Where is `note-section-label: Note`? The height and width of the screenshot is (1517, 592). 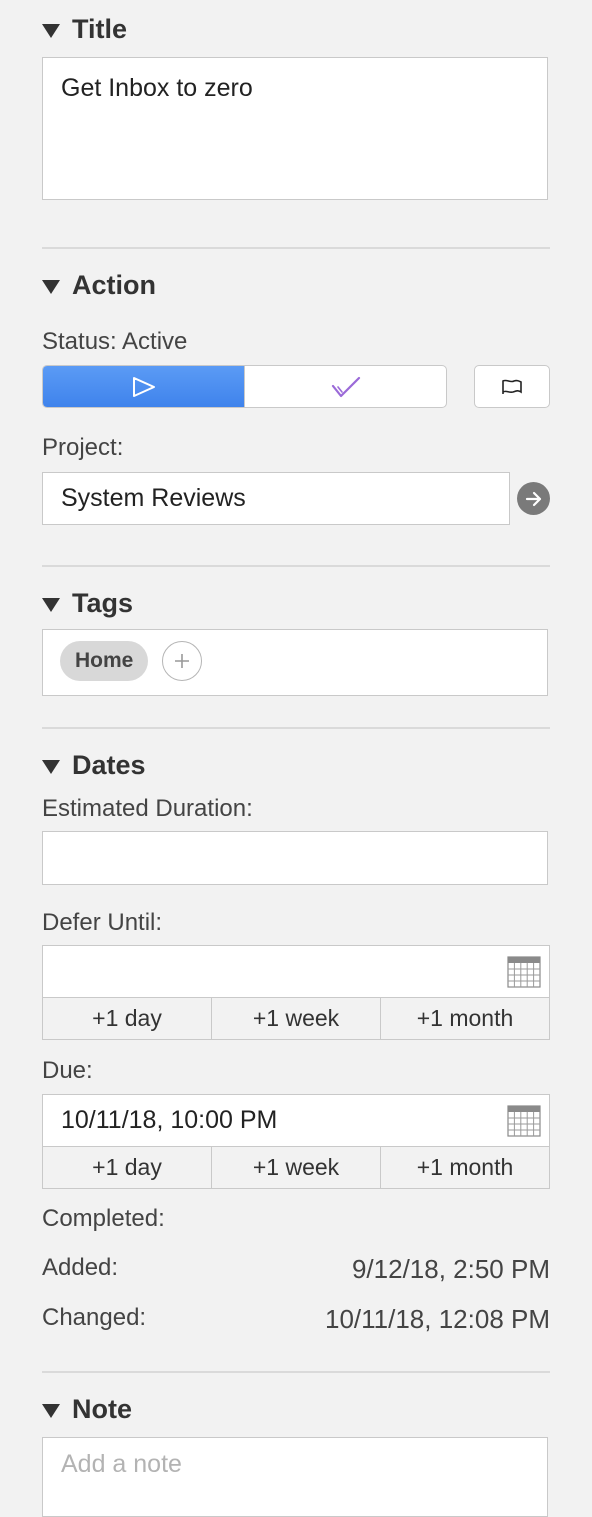 note-section-label: Note is located at coordinates (102, 1409).